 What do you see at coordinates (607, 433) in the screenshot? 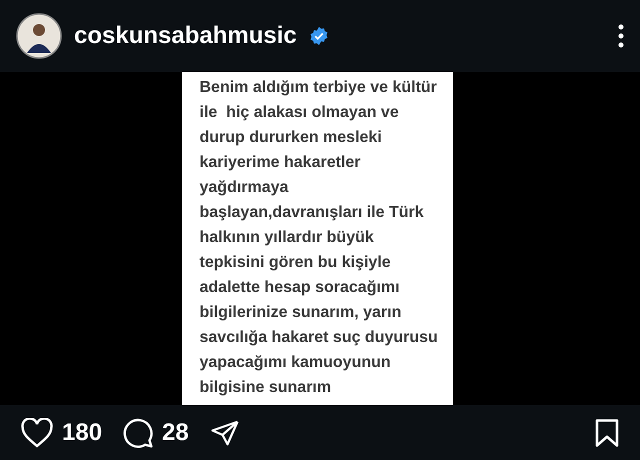
I see `bookmark-icon` at bounding box center [607, 433].